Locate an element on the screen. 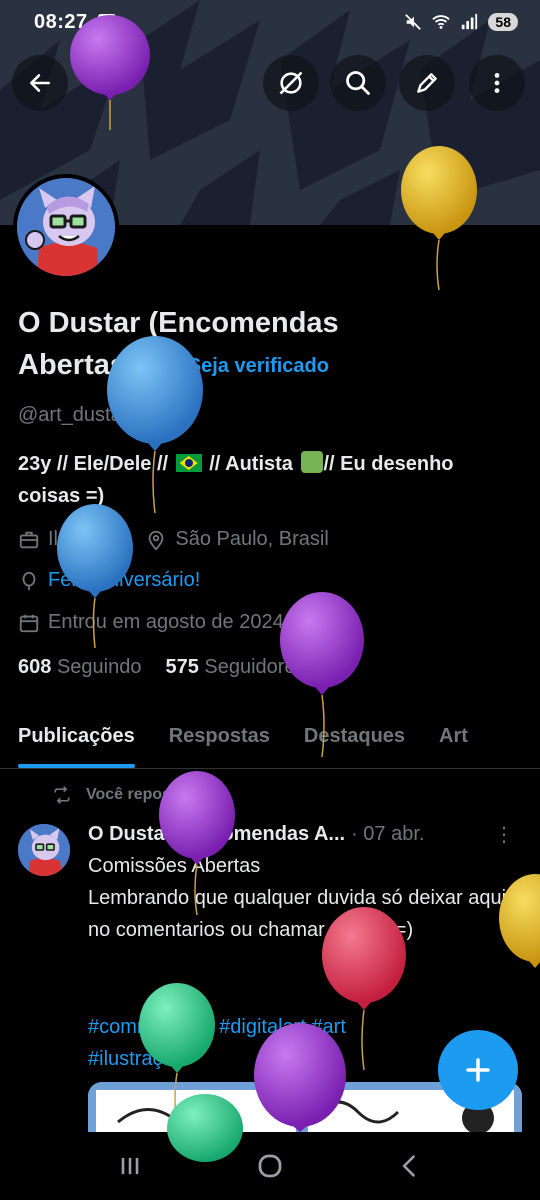 Image resolution: width=540 pixels, height=1200 pixels. followers-link: 575 Seguidores is located at coordinates (235, 667).